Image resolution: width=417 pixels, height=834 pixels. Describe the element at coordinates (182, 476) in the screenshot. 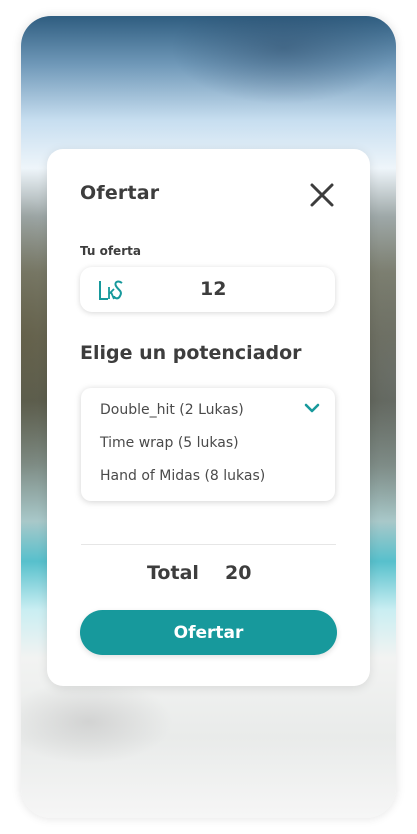

I see `dropdown-option-hand-of-midas: Hand of Midas (8 lukas)` at that location.